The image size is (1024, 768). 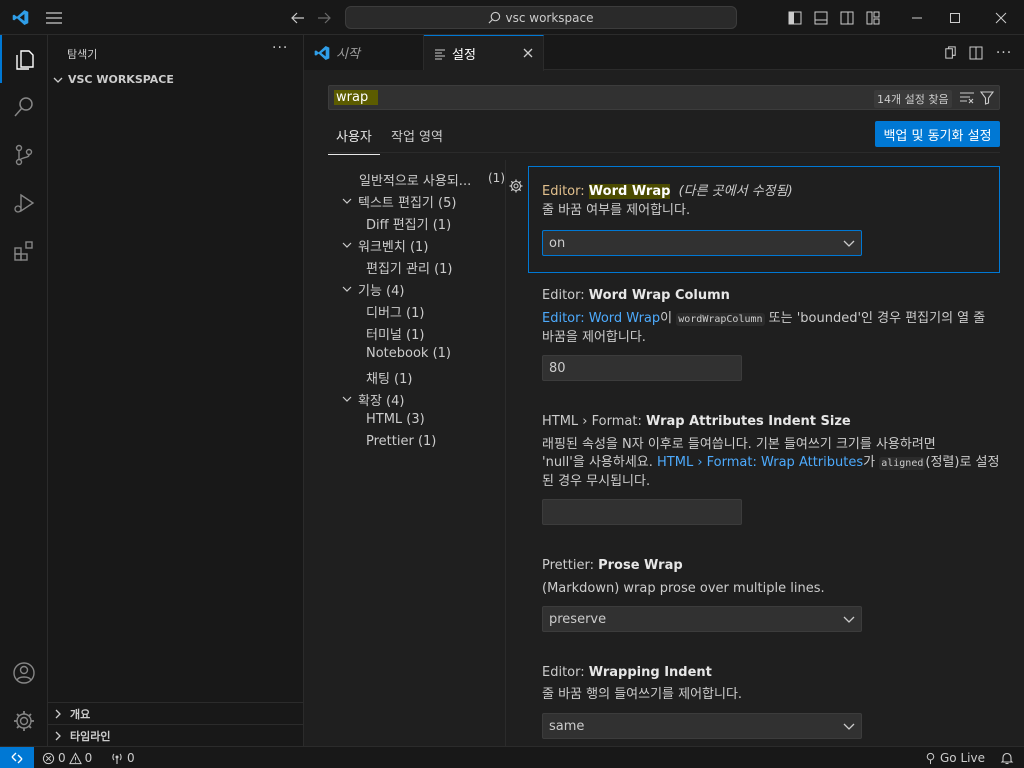 I want to click on back-arrow-icon, so click(x=298, y=17).